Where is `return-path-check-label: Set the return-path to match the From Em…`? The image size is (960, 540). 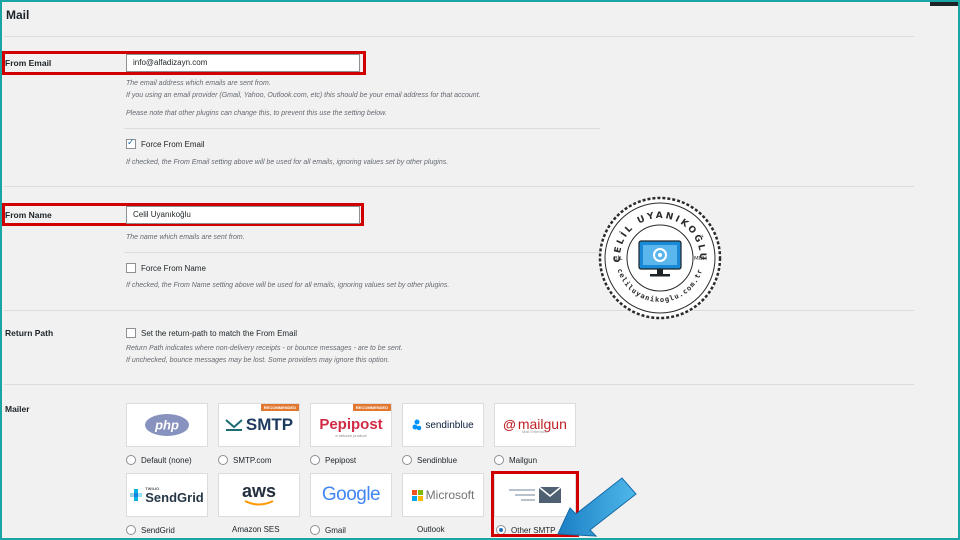 return-path-check-label: Set the return-path to match the From Em… is located at coordinates (219, 333).